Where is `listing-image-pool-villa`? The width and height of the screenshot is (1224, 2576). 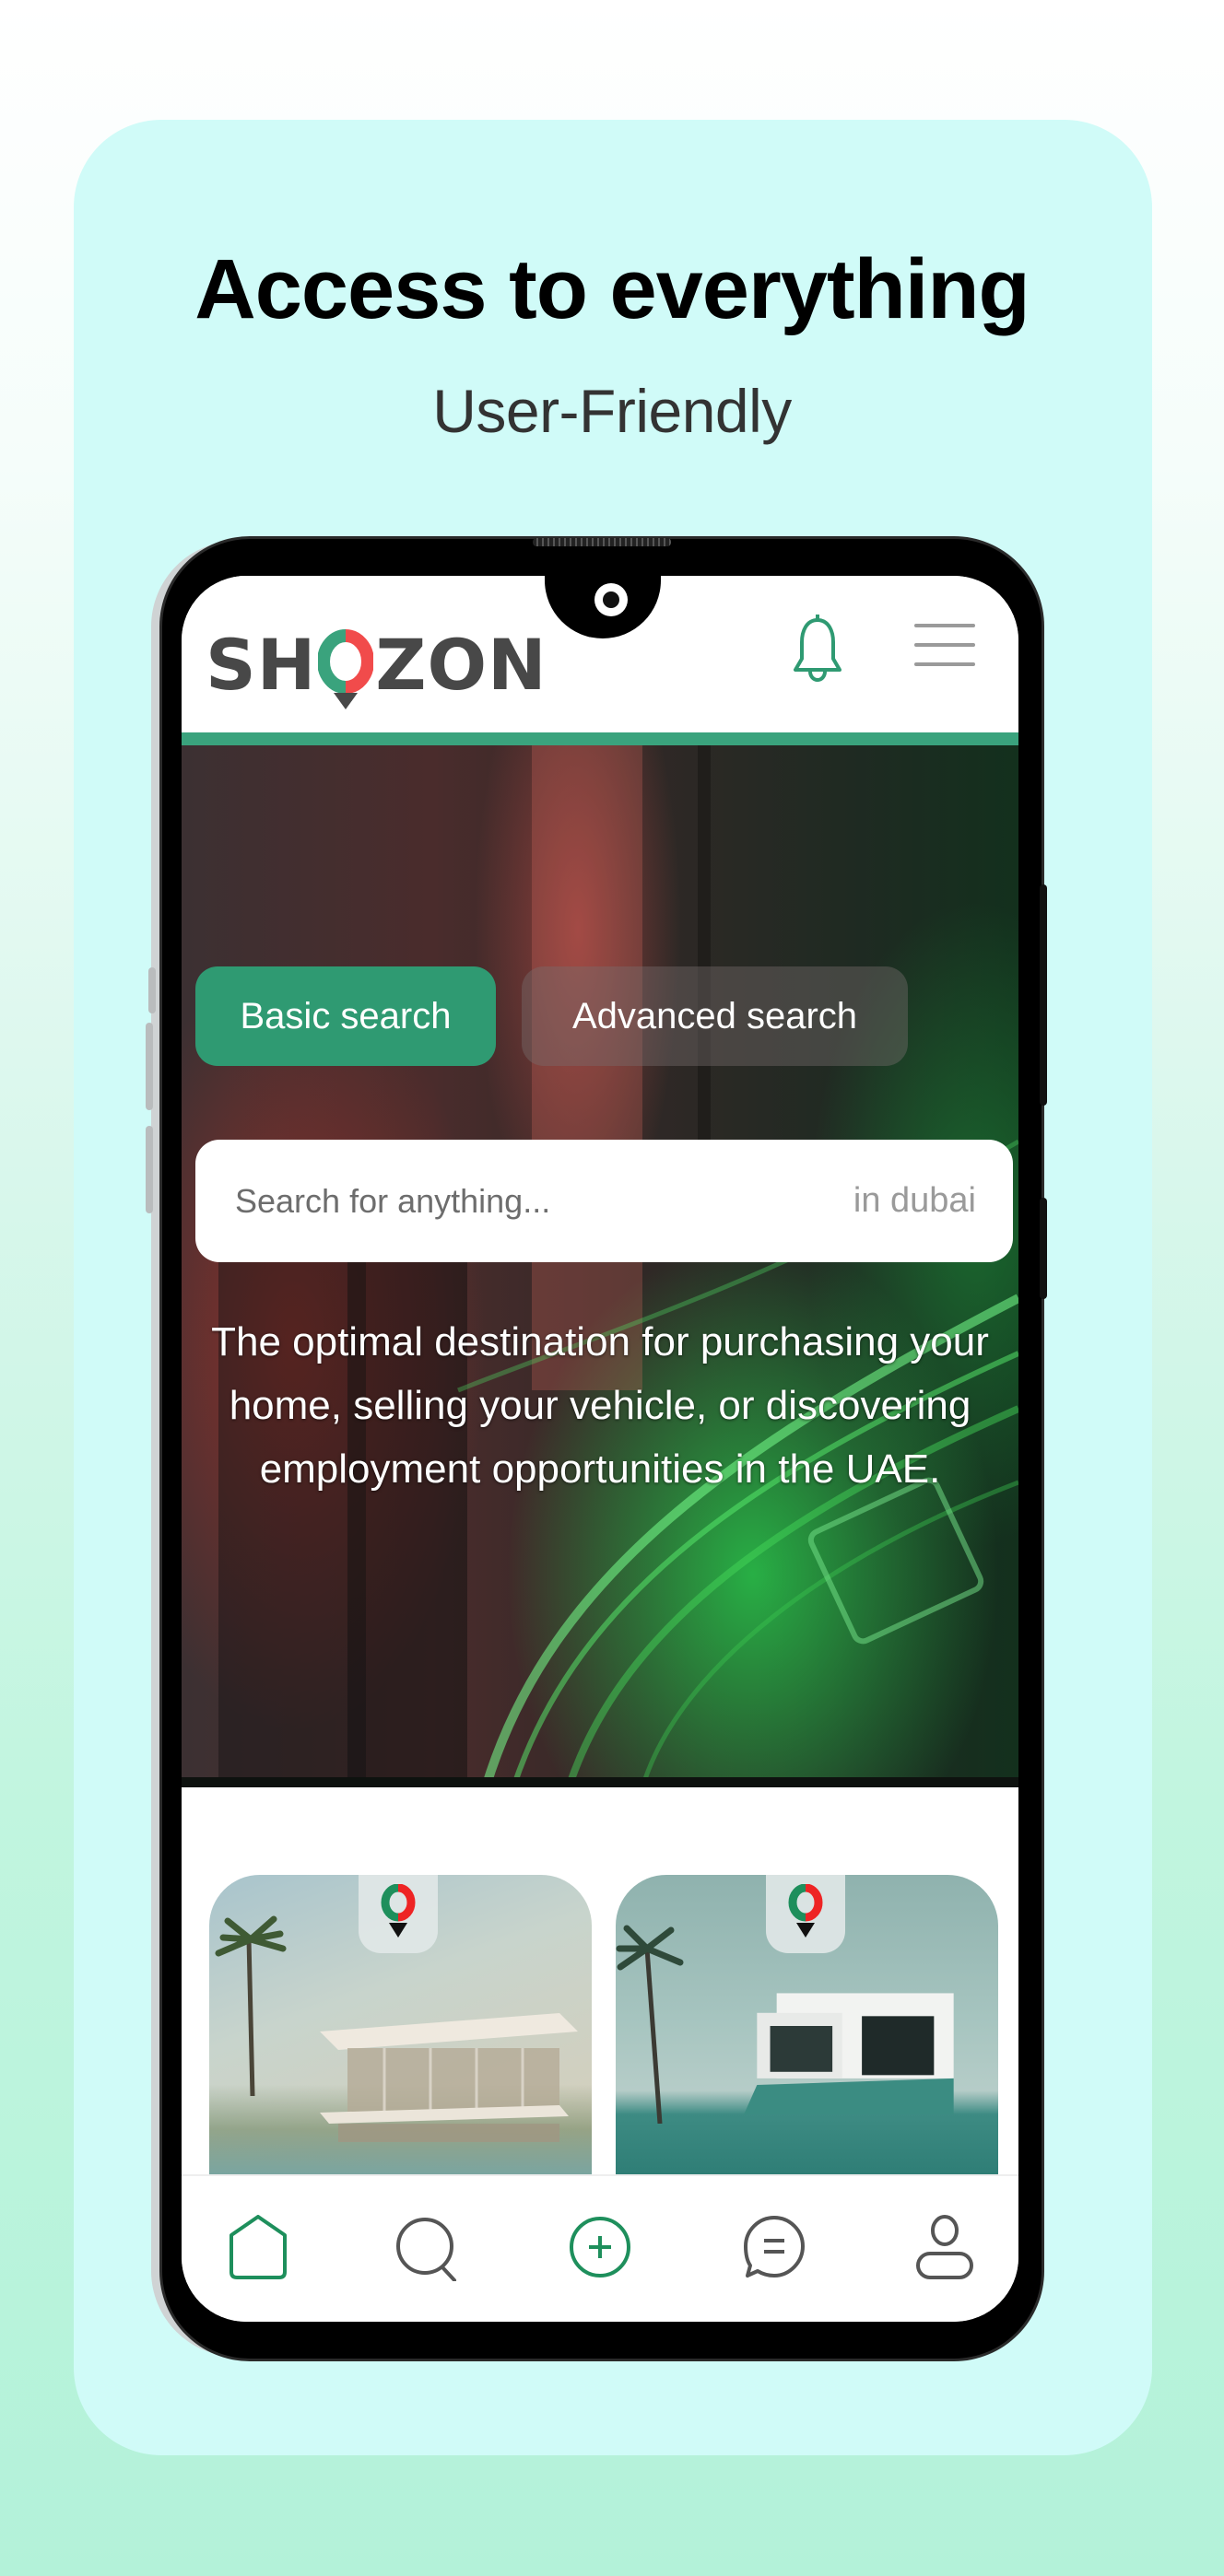
listing-image-pool-villa is located at coordinates (849, 2053).